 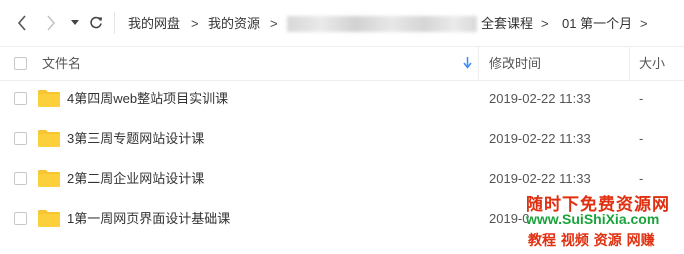 I want to click on chevron-left-icon, so click(x=21, y=23).